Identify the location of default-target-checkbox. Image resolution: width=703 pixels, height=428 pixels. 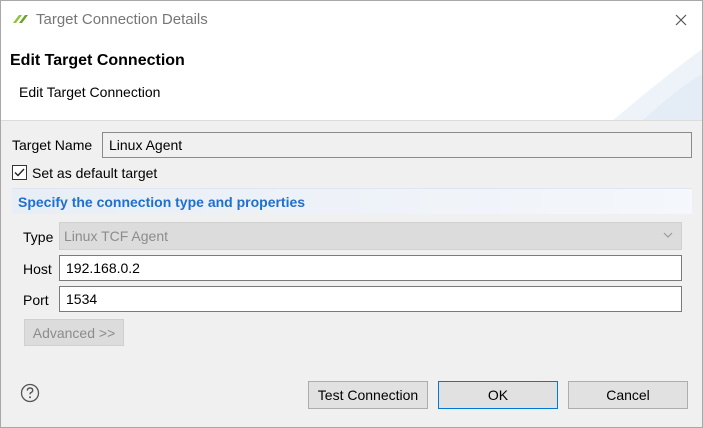
(19, 172).